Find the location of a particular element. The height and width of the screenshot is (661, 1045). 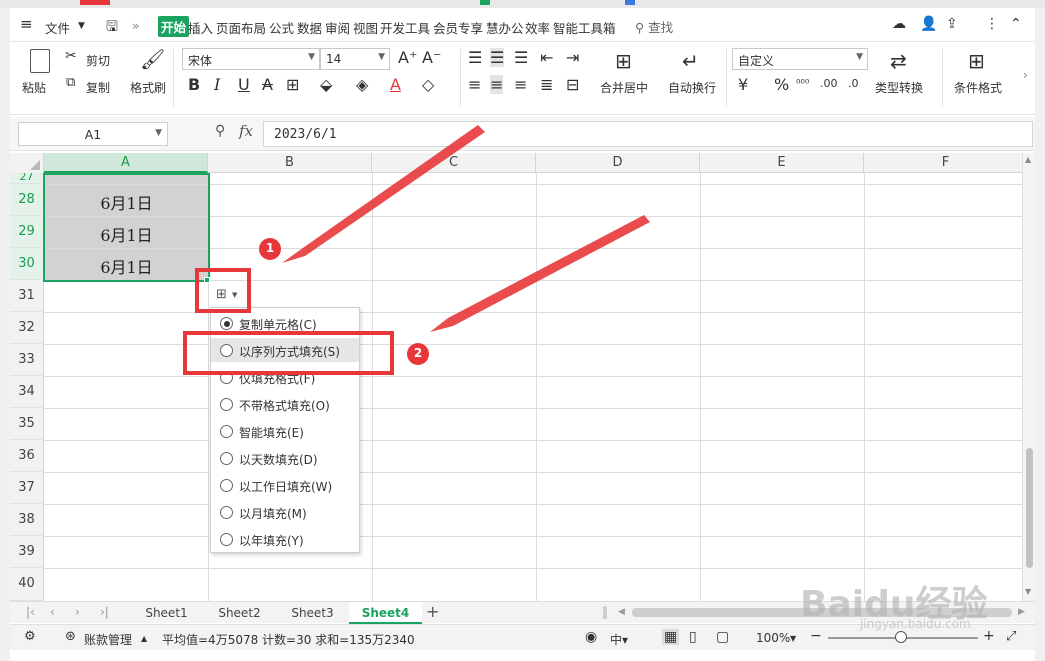

row-header-31: 31 is located at coordinates (27, 296).